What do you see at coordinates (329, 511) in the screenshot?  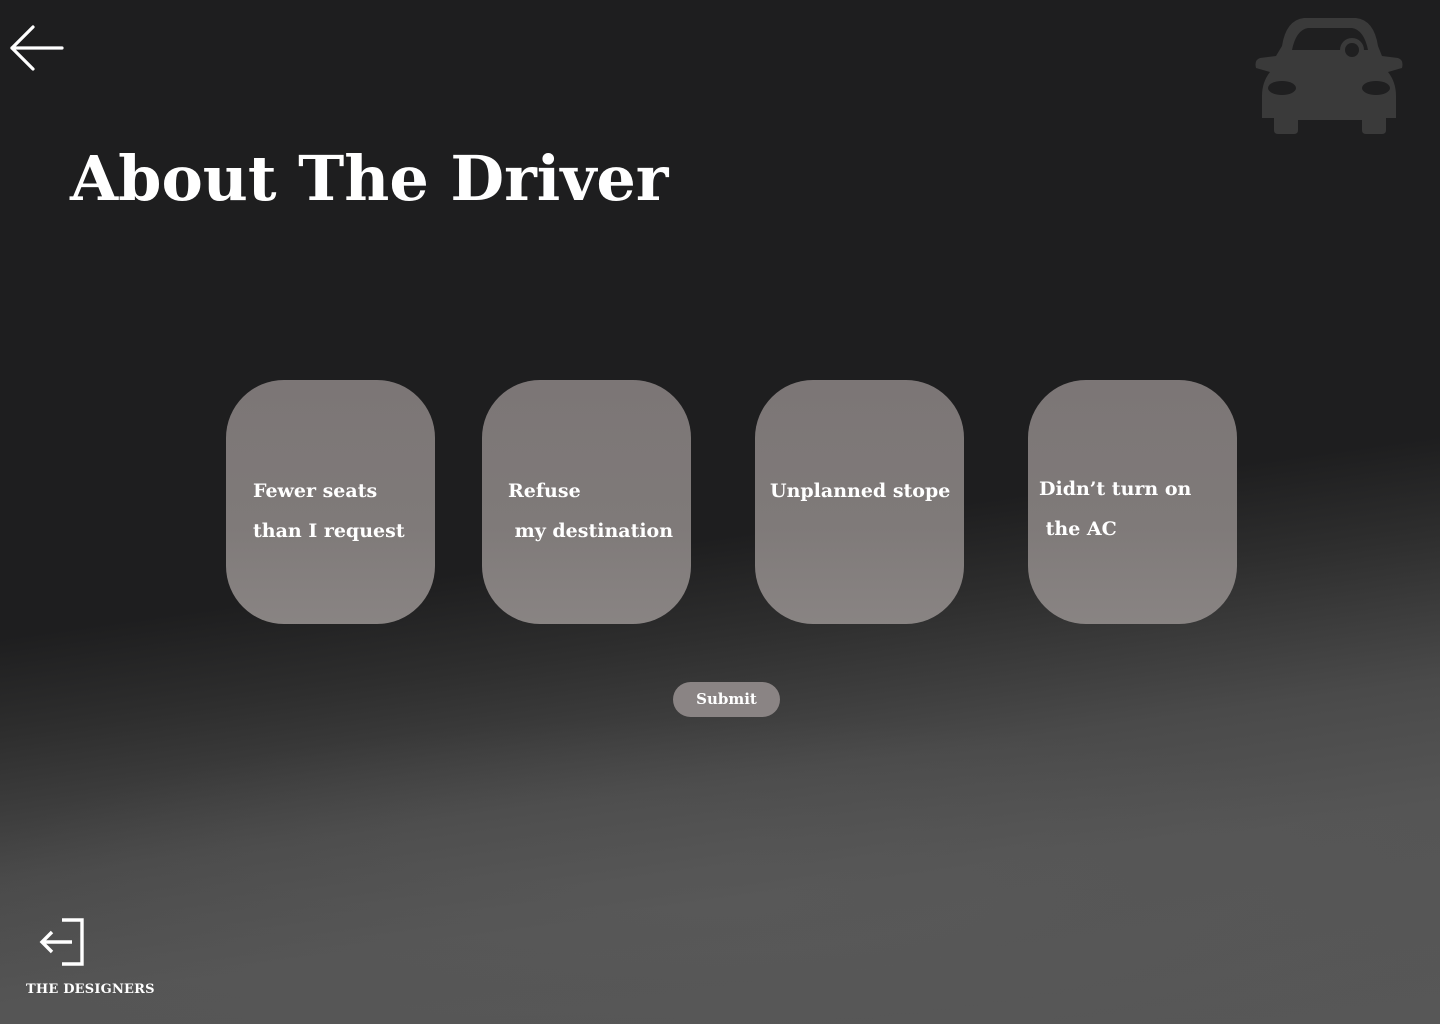 I see `option-label: Fewer seats than I request` at bounding box center [329, 511].